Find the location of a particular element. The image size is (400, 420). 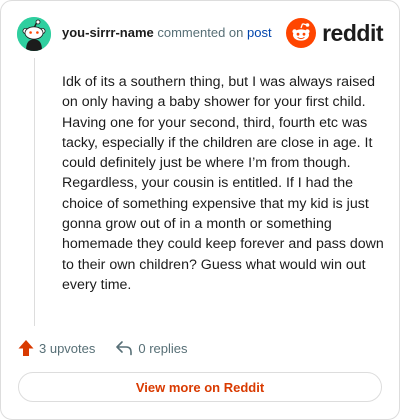

upvote-button: 3 upvotes is located at coordinates (56, 348).